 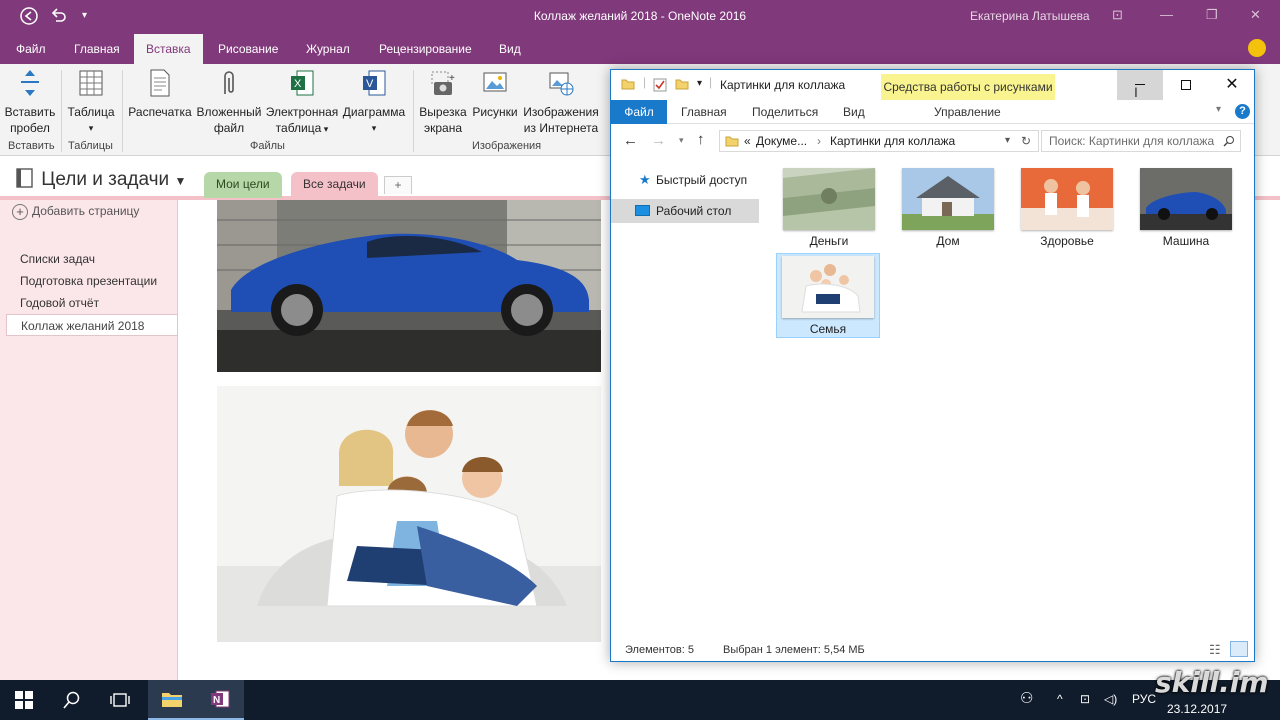 What do you see at coordinates (72, 700) in the screenshot?
I see `taskbar-search-button` at bounding box center [72, 700].